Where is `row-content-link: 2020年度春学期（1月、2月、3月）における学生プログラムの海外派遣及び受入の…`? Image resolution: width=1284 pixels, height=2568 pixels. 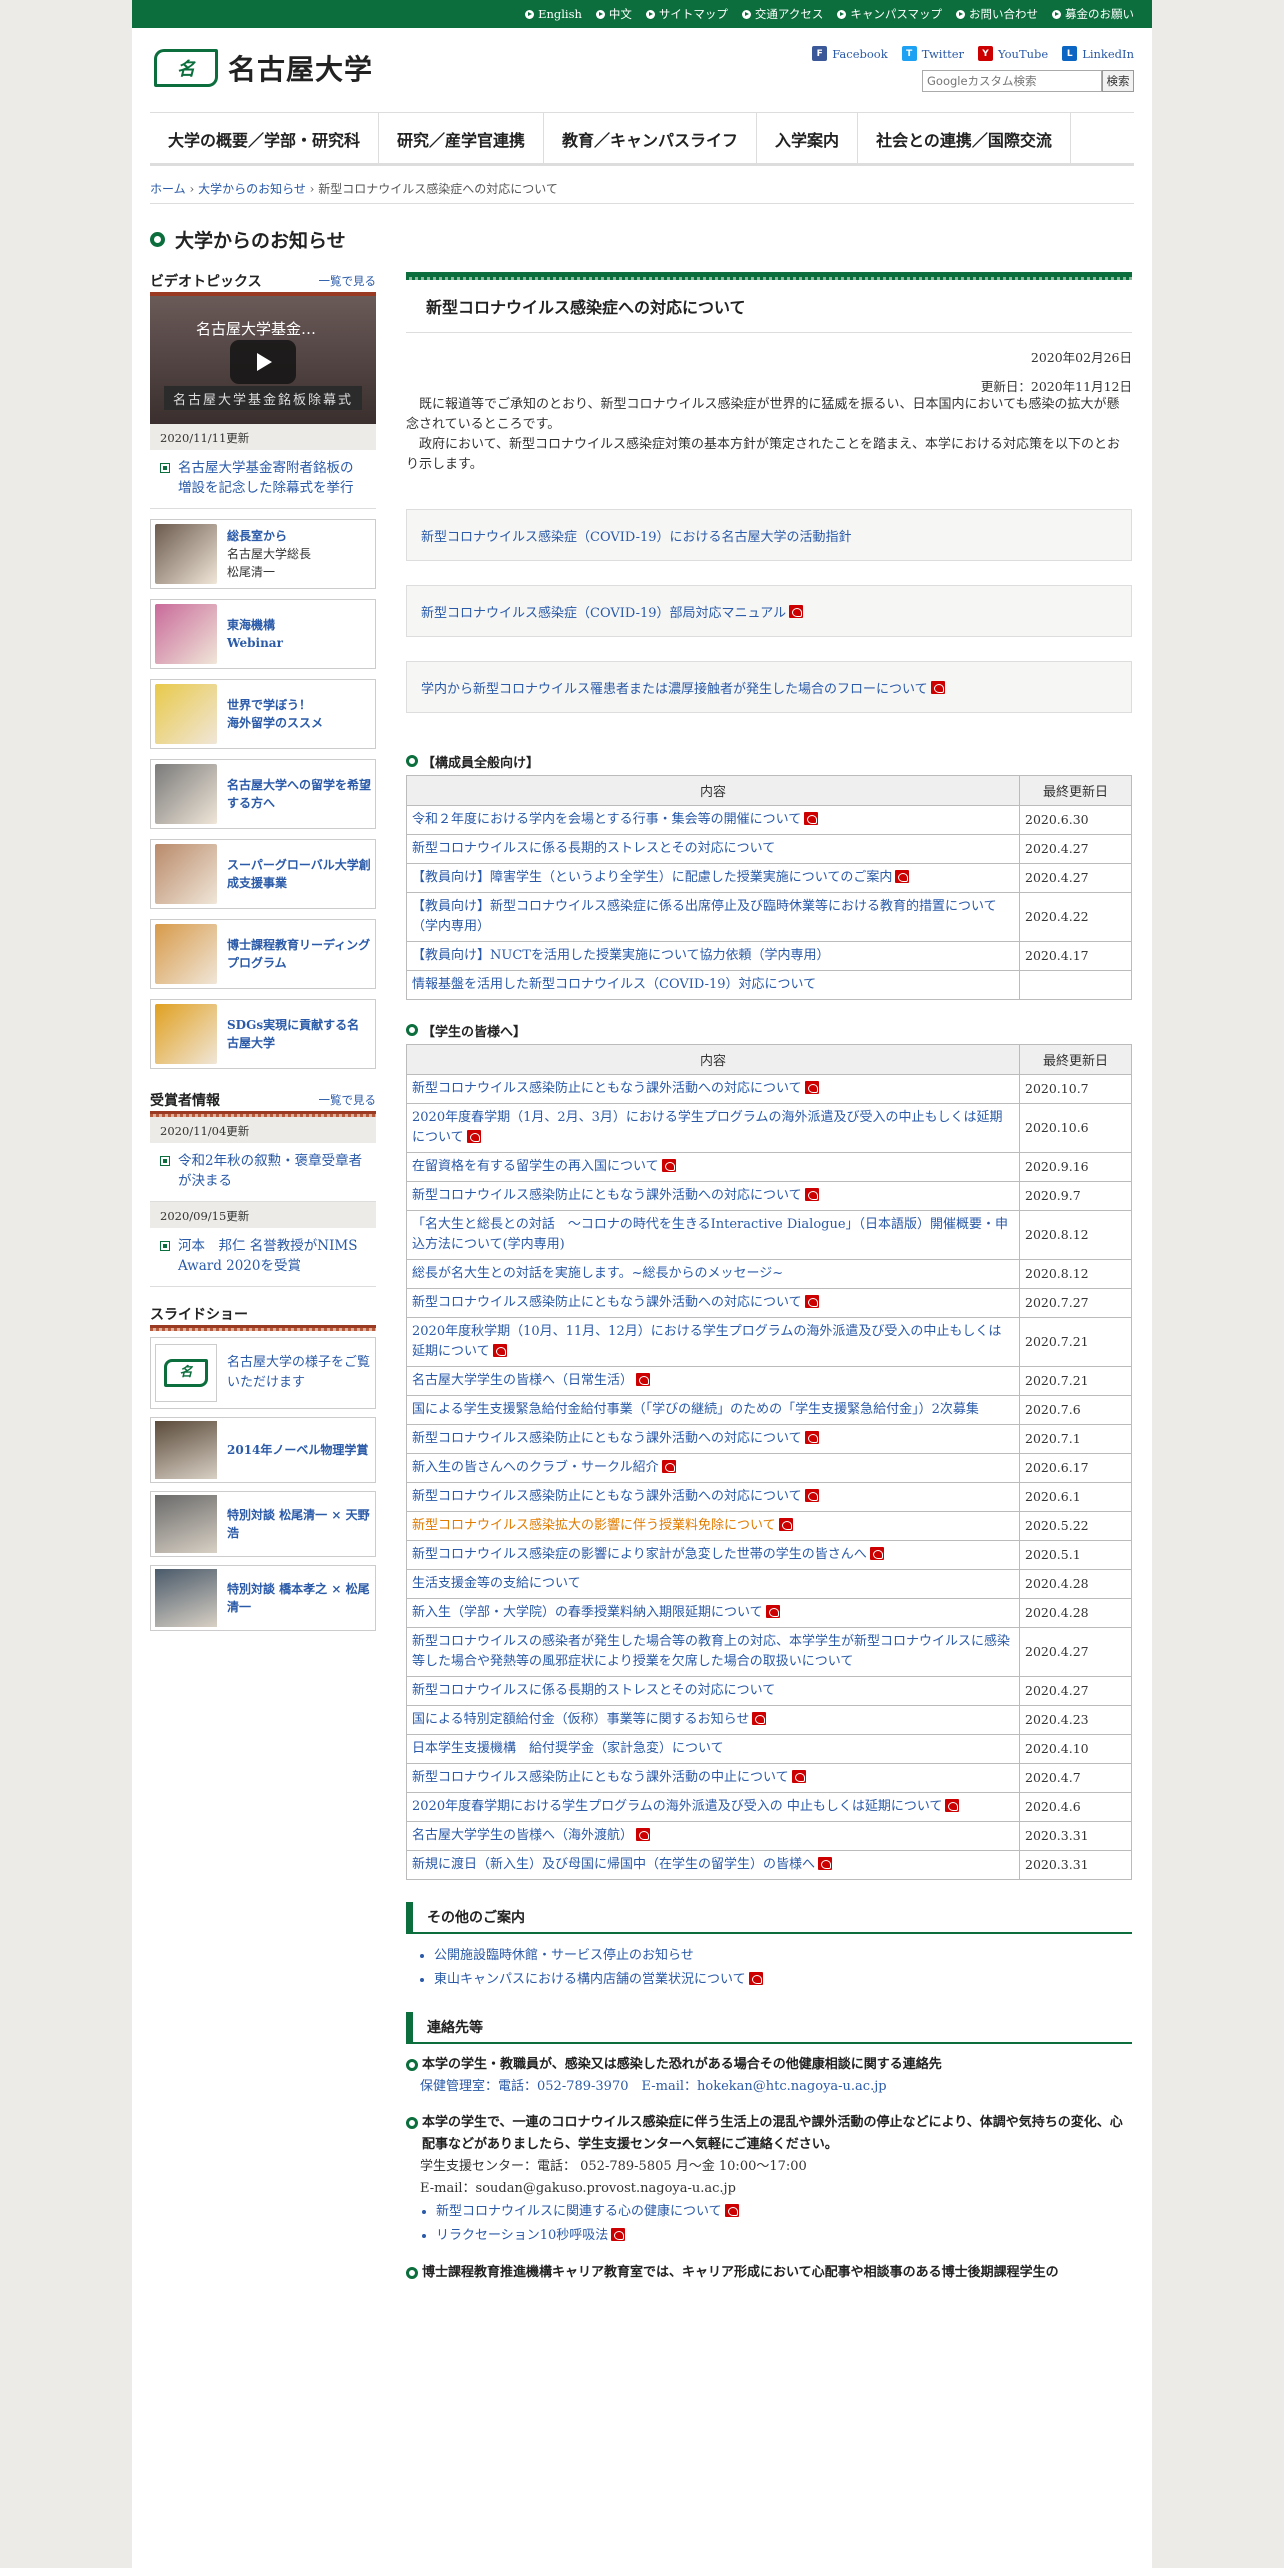 row-content-link: 2020年度春学期（1月、2月、3月）における学生プログラムの海外派遣及び受入の… is located at coordinates (713, 1128).